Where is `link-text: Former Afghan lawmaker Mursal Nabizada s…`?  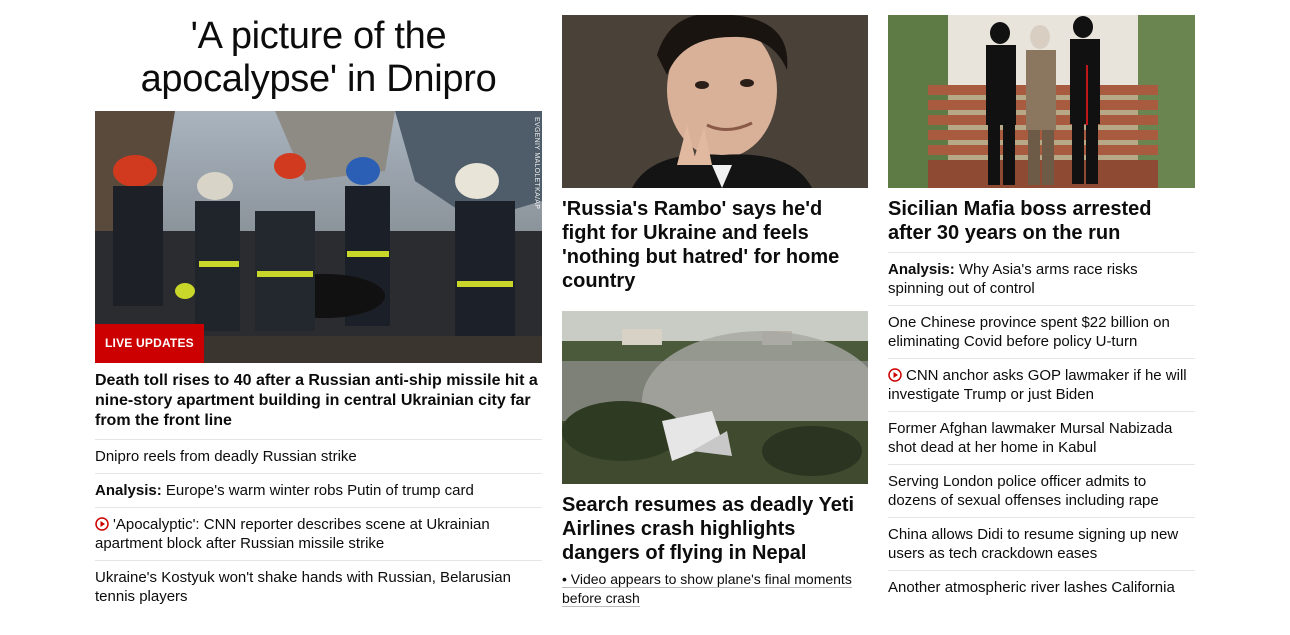 link-text: Former Afghan lawmaker Mursal Nabizada s… is located at coordinates (1030, 438).